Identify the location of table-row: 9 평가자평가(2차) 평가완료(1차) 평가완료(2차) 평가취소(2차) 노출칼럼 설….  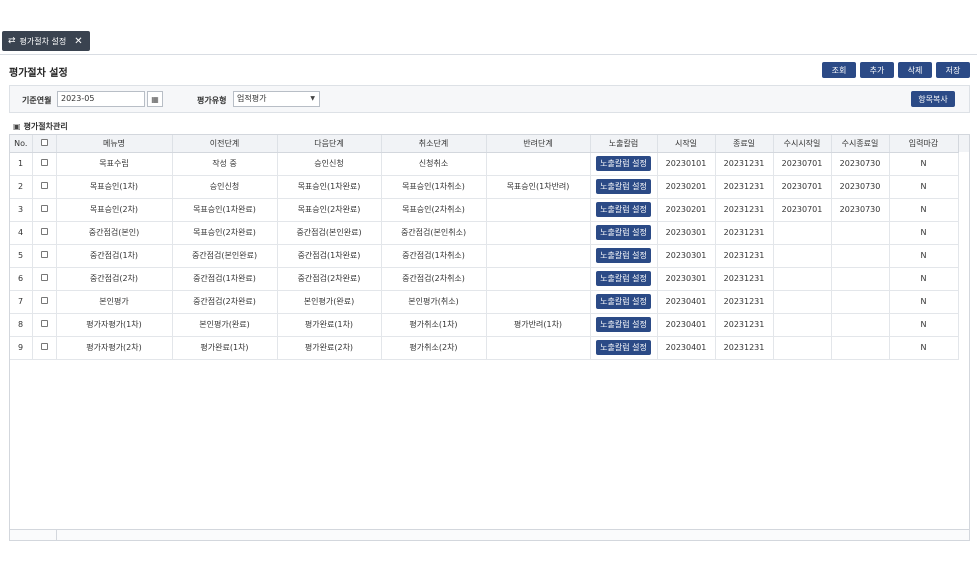
(484, 348).